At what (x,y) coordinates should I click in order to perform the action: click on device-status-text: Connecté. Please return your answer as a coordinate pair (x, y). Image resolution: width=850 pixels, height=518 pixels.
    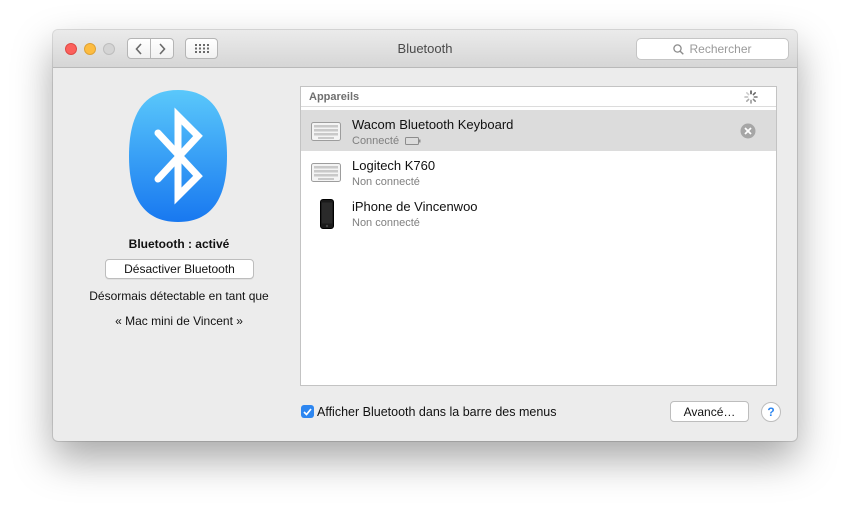
    Looking at the image, I should click on (376, 141).